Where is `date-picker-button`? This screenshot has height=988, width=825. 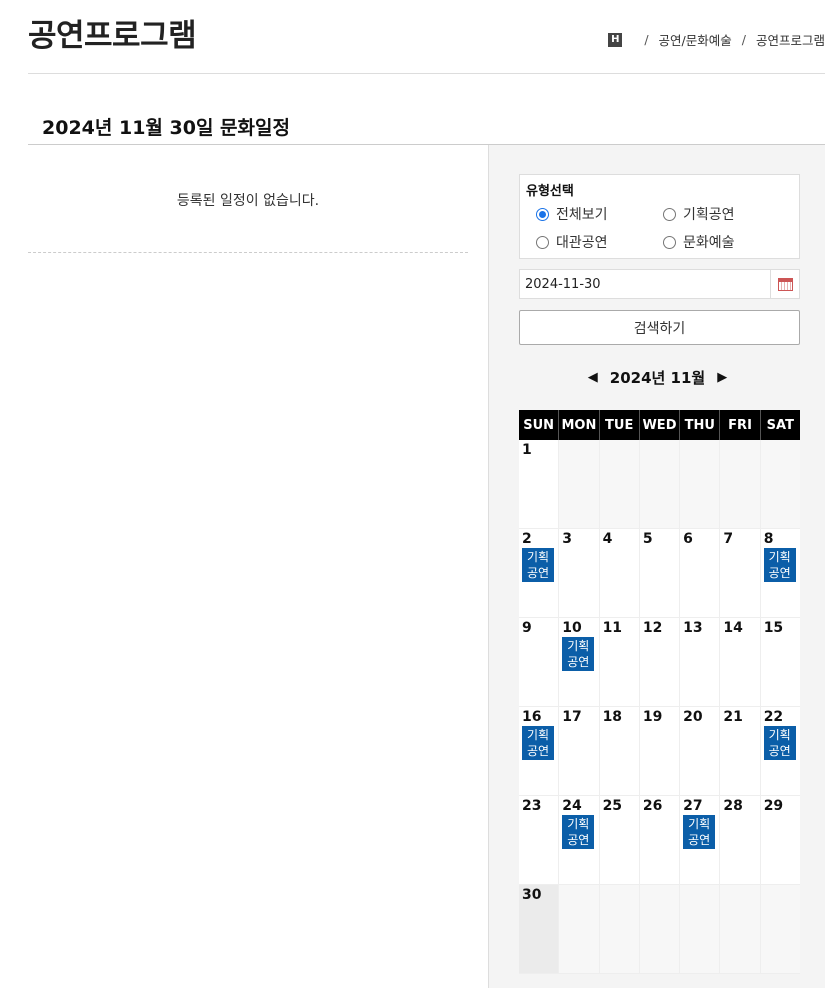 date-picker-button is located at coordinates (784, 284).